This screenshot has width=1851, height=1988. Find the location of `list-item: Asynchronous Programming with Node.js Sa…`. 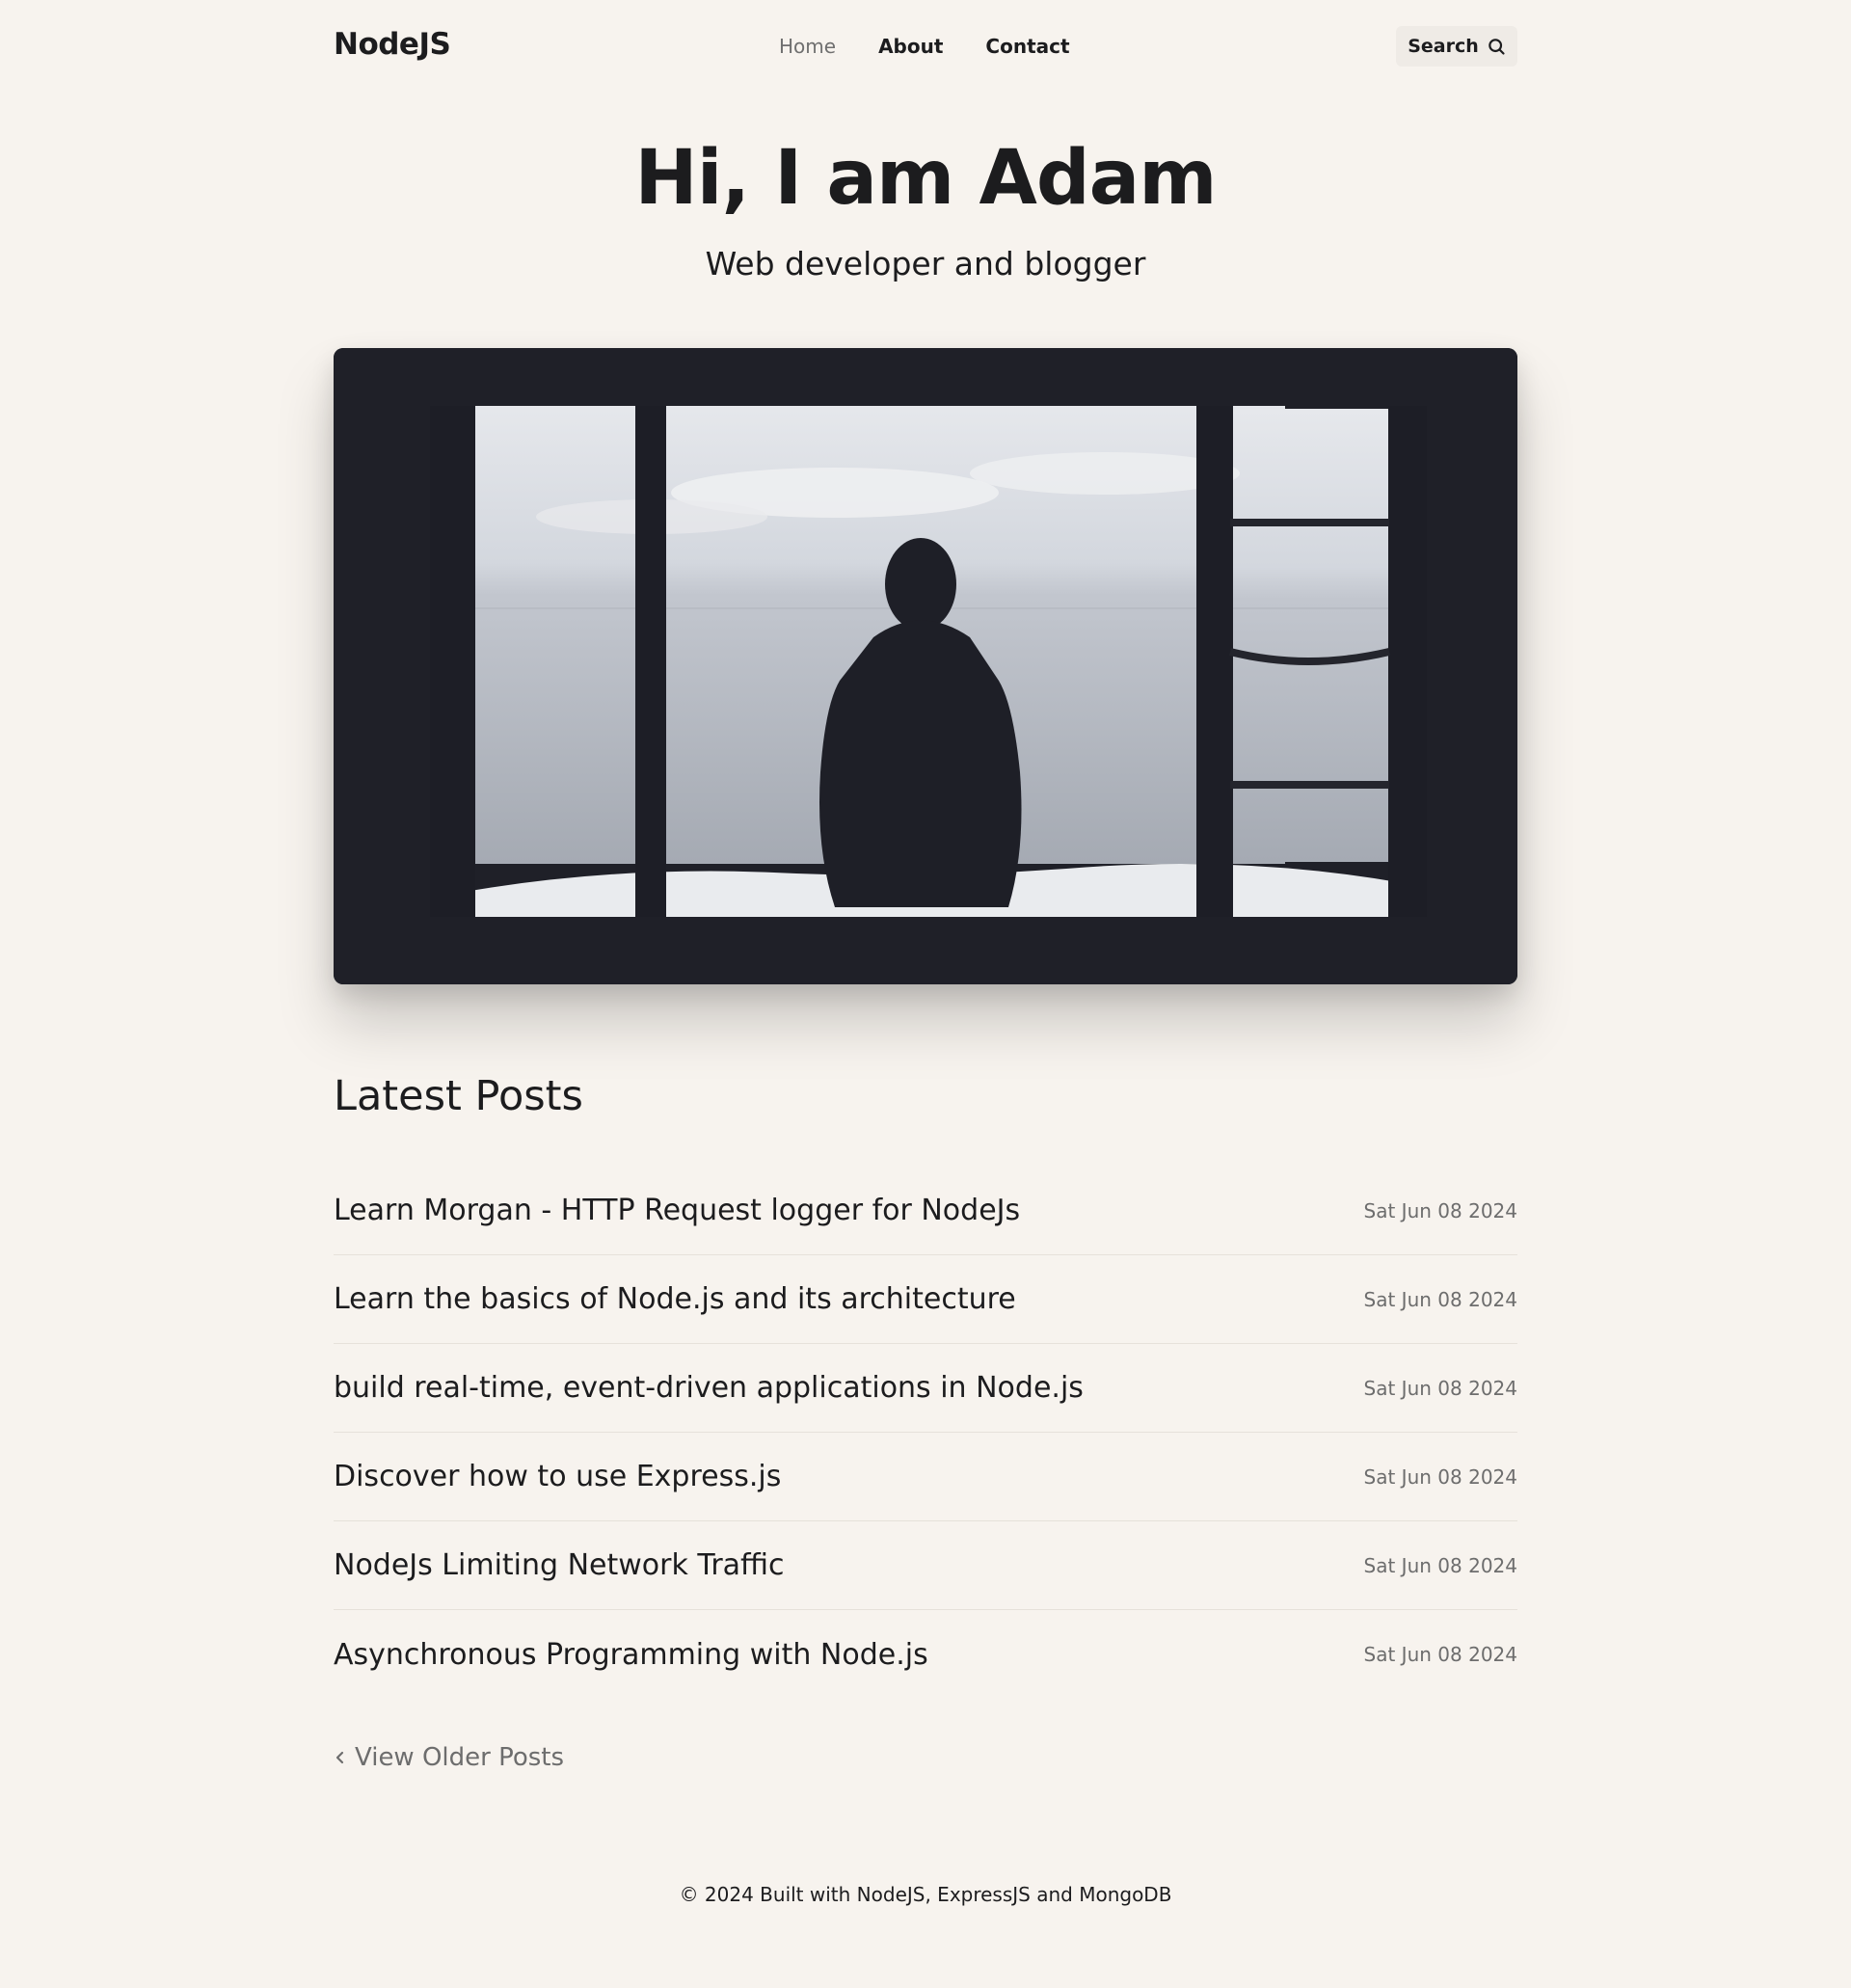

list-item: Asynchronous Programming with Node.js Sa… is located at coordinates (925, 1655).